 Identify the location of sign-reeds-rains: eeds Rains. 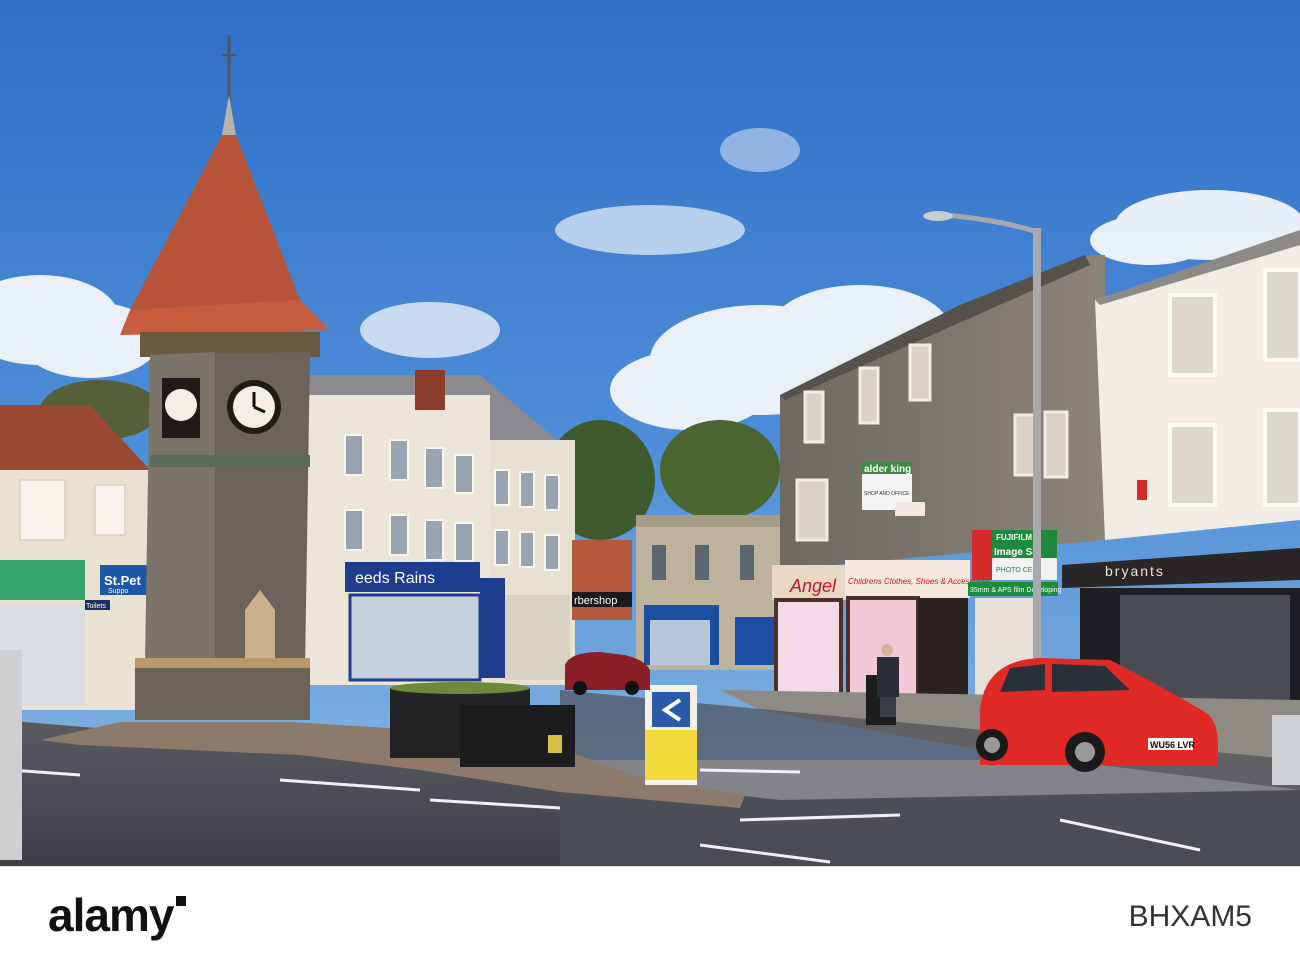
(395, 578).